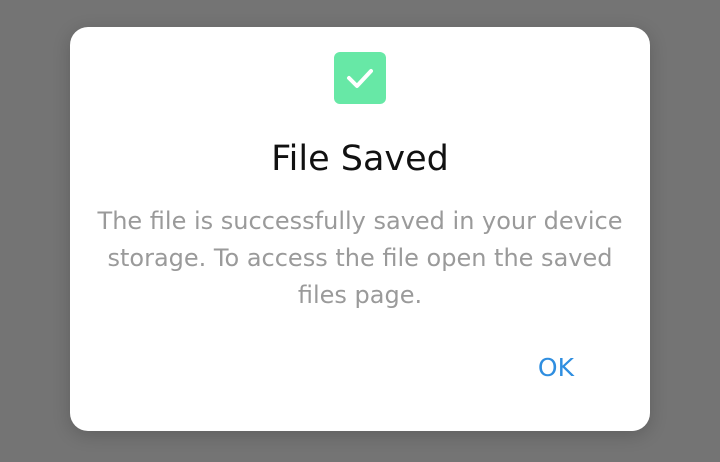 This screenshot has width=720, height=462. What do you see at coordinates (360, 78) in the screenshot?
I see `check-icon` at bounding box center [360, 78].